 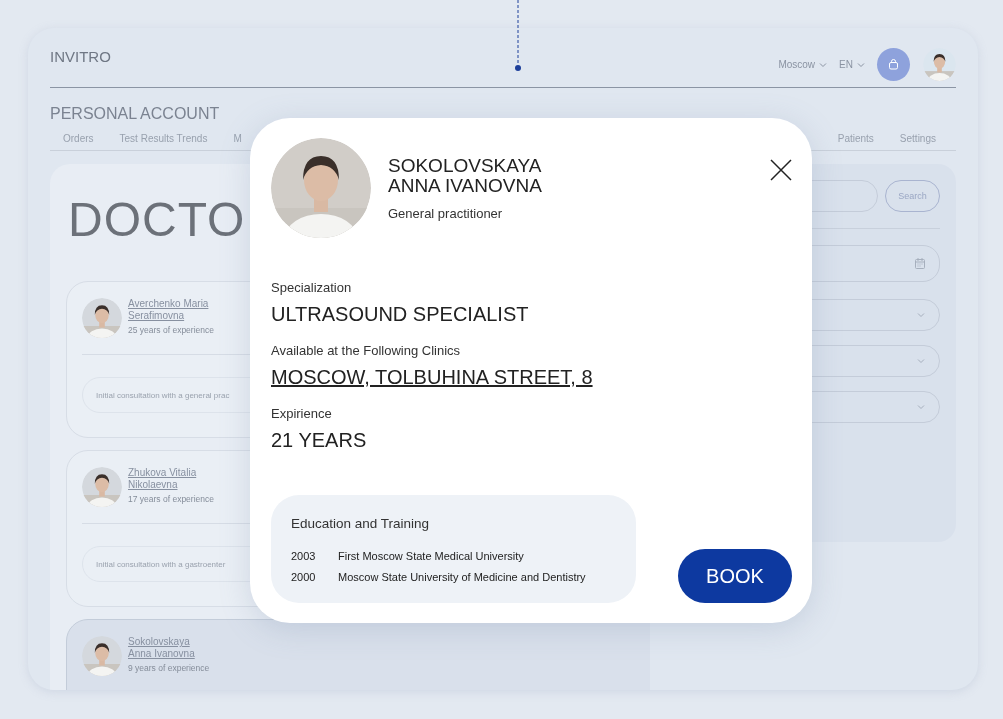 What do you see at coordinates (302, 413) in the screenshot?
I see `field-label: Expirience` at bounding box center [302, 413].